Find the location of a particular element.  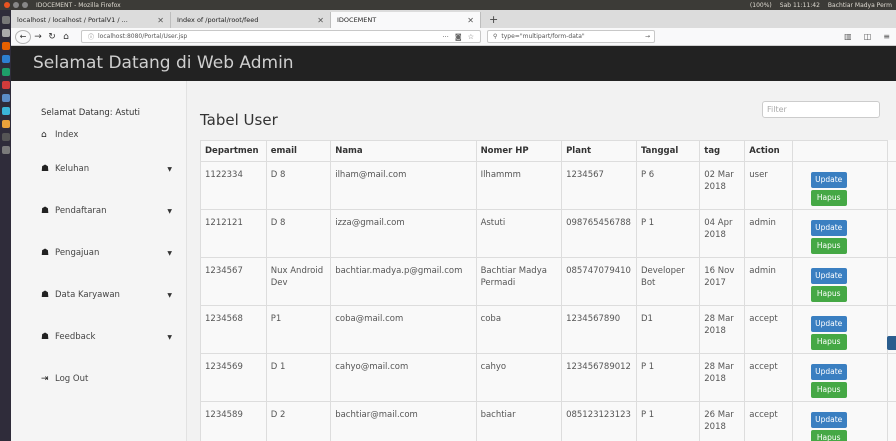

tab-phpmyadmin: localhost / localhost / PortalV1 / ... ✕ is located at coordinates (91, 20).